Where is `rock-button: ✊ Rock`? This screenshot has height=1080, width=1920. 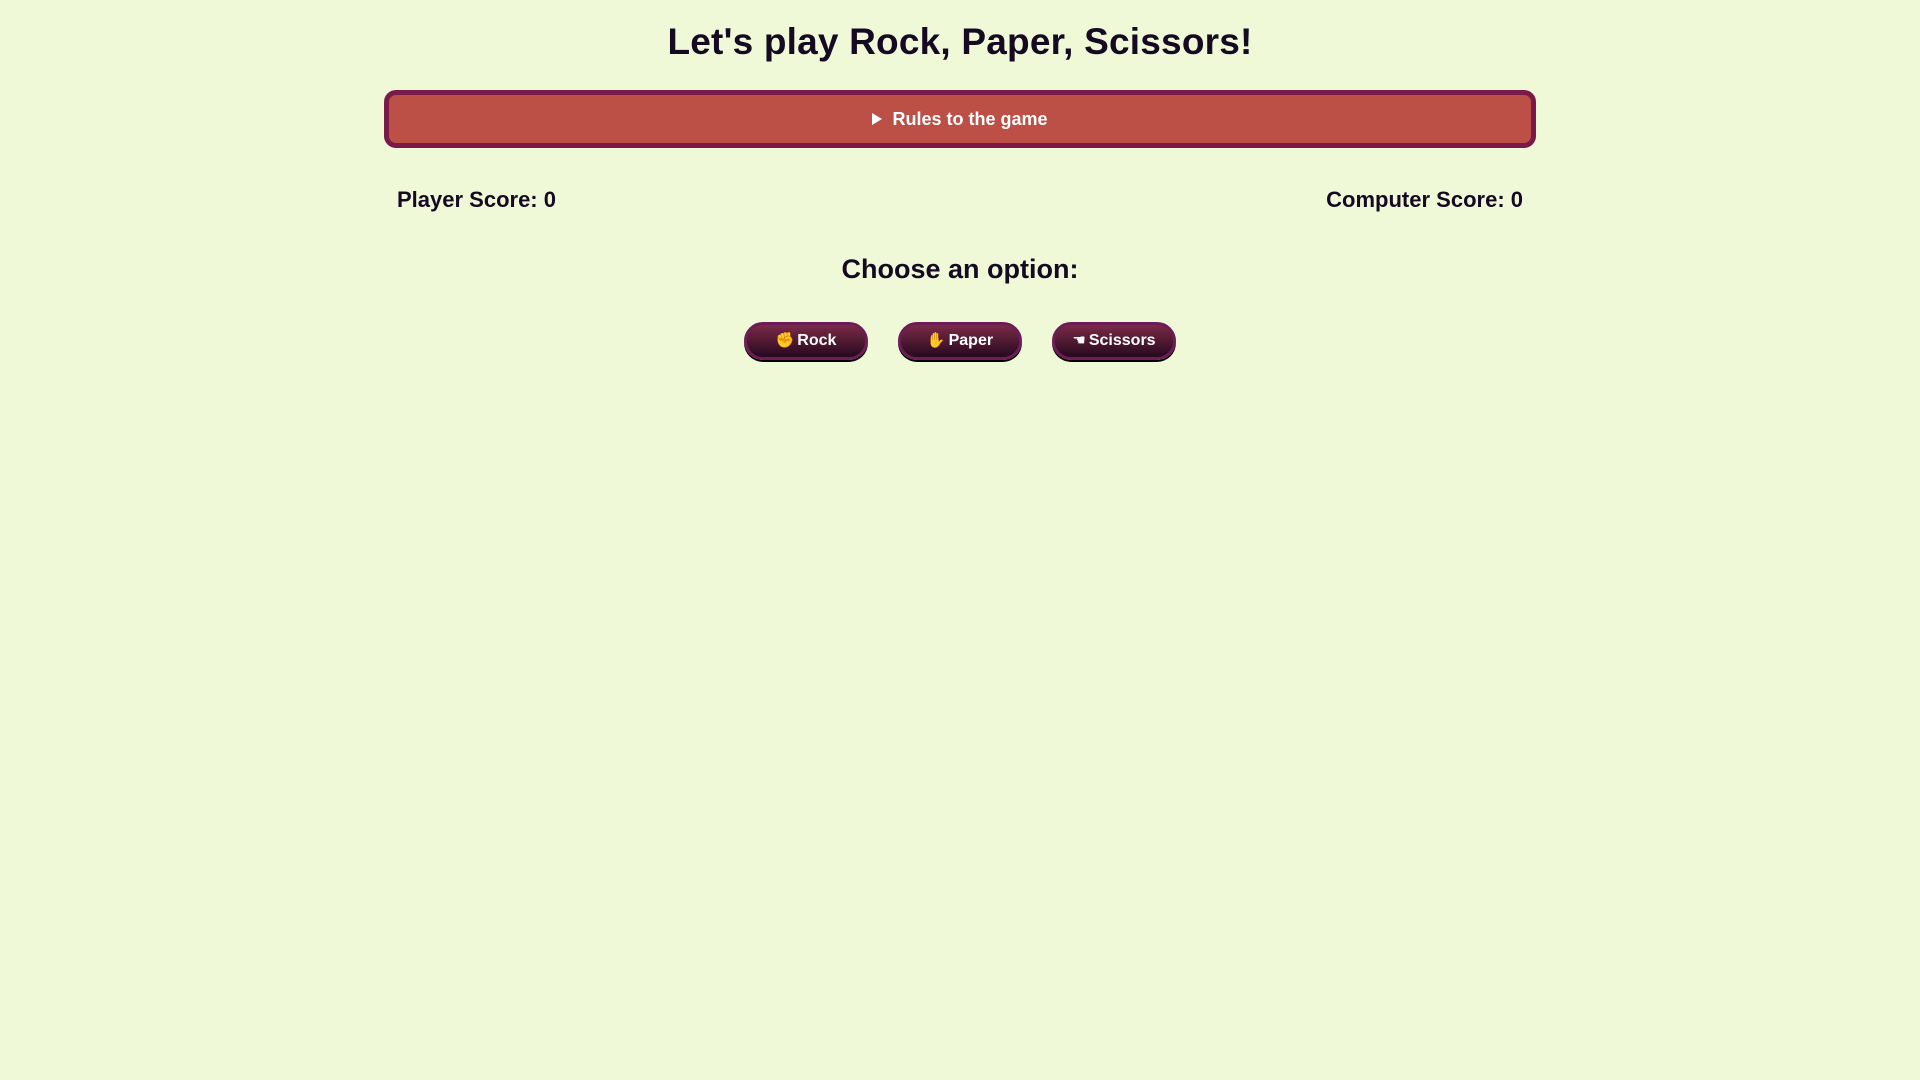 rock-button: ✊ Rock is located at coordinates (806, 341).